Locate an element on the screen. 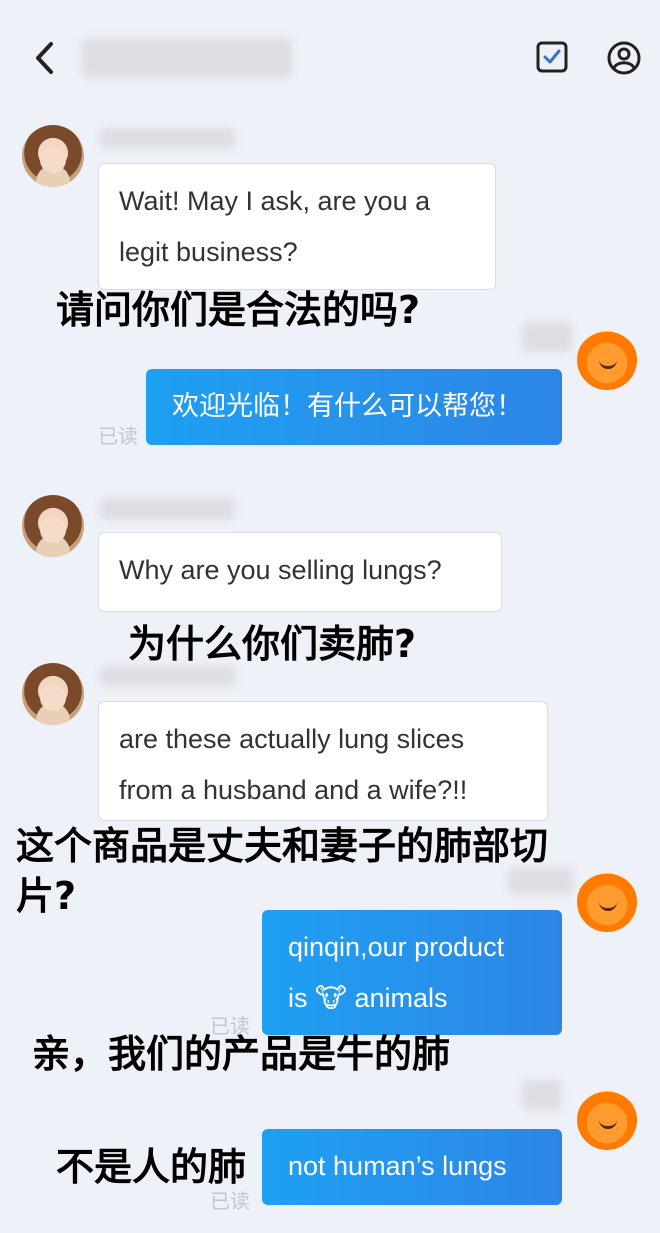 Image resolution: width=660 pixels, height=1233 pixels. message-bubble-outgoing: not human’s lungs is located at coordinates (412, 1167).